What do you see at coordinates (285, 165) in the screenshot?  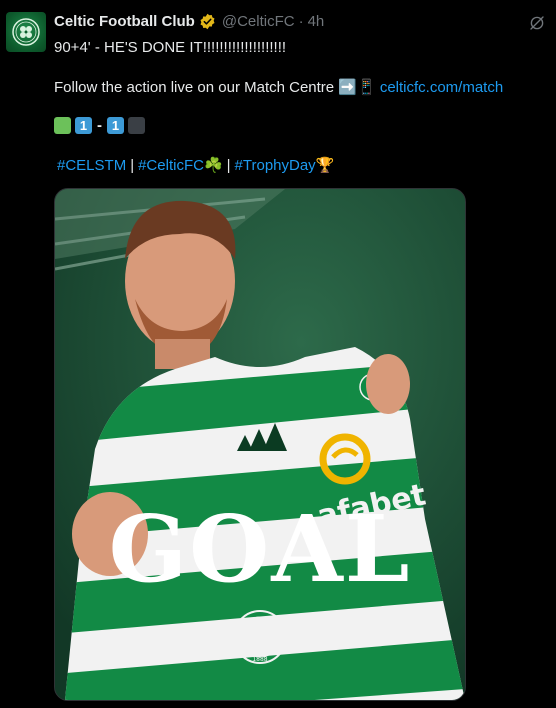 I see `hashtag-trophyday: #TrophyDay🏆` at bounding box center [285, 165].